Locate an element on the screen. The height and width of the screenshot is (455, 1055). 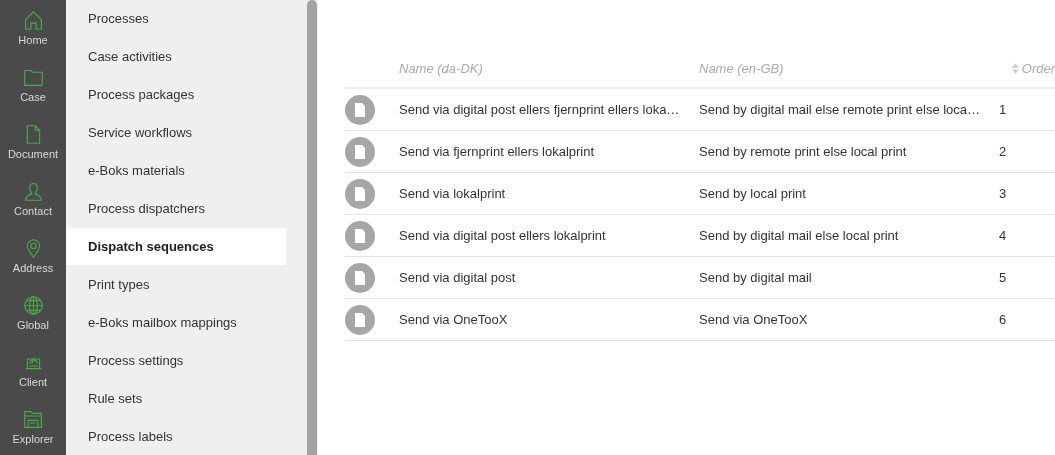
menu-item: Process settings is located at coordinates (176, 360).